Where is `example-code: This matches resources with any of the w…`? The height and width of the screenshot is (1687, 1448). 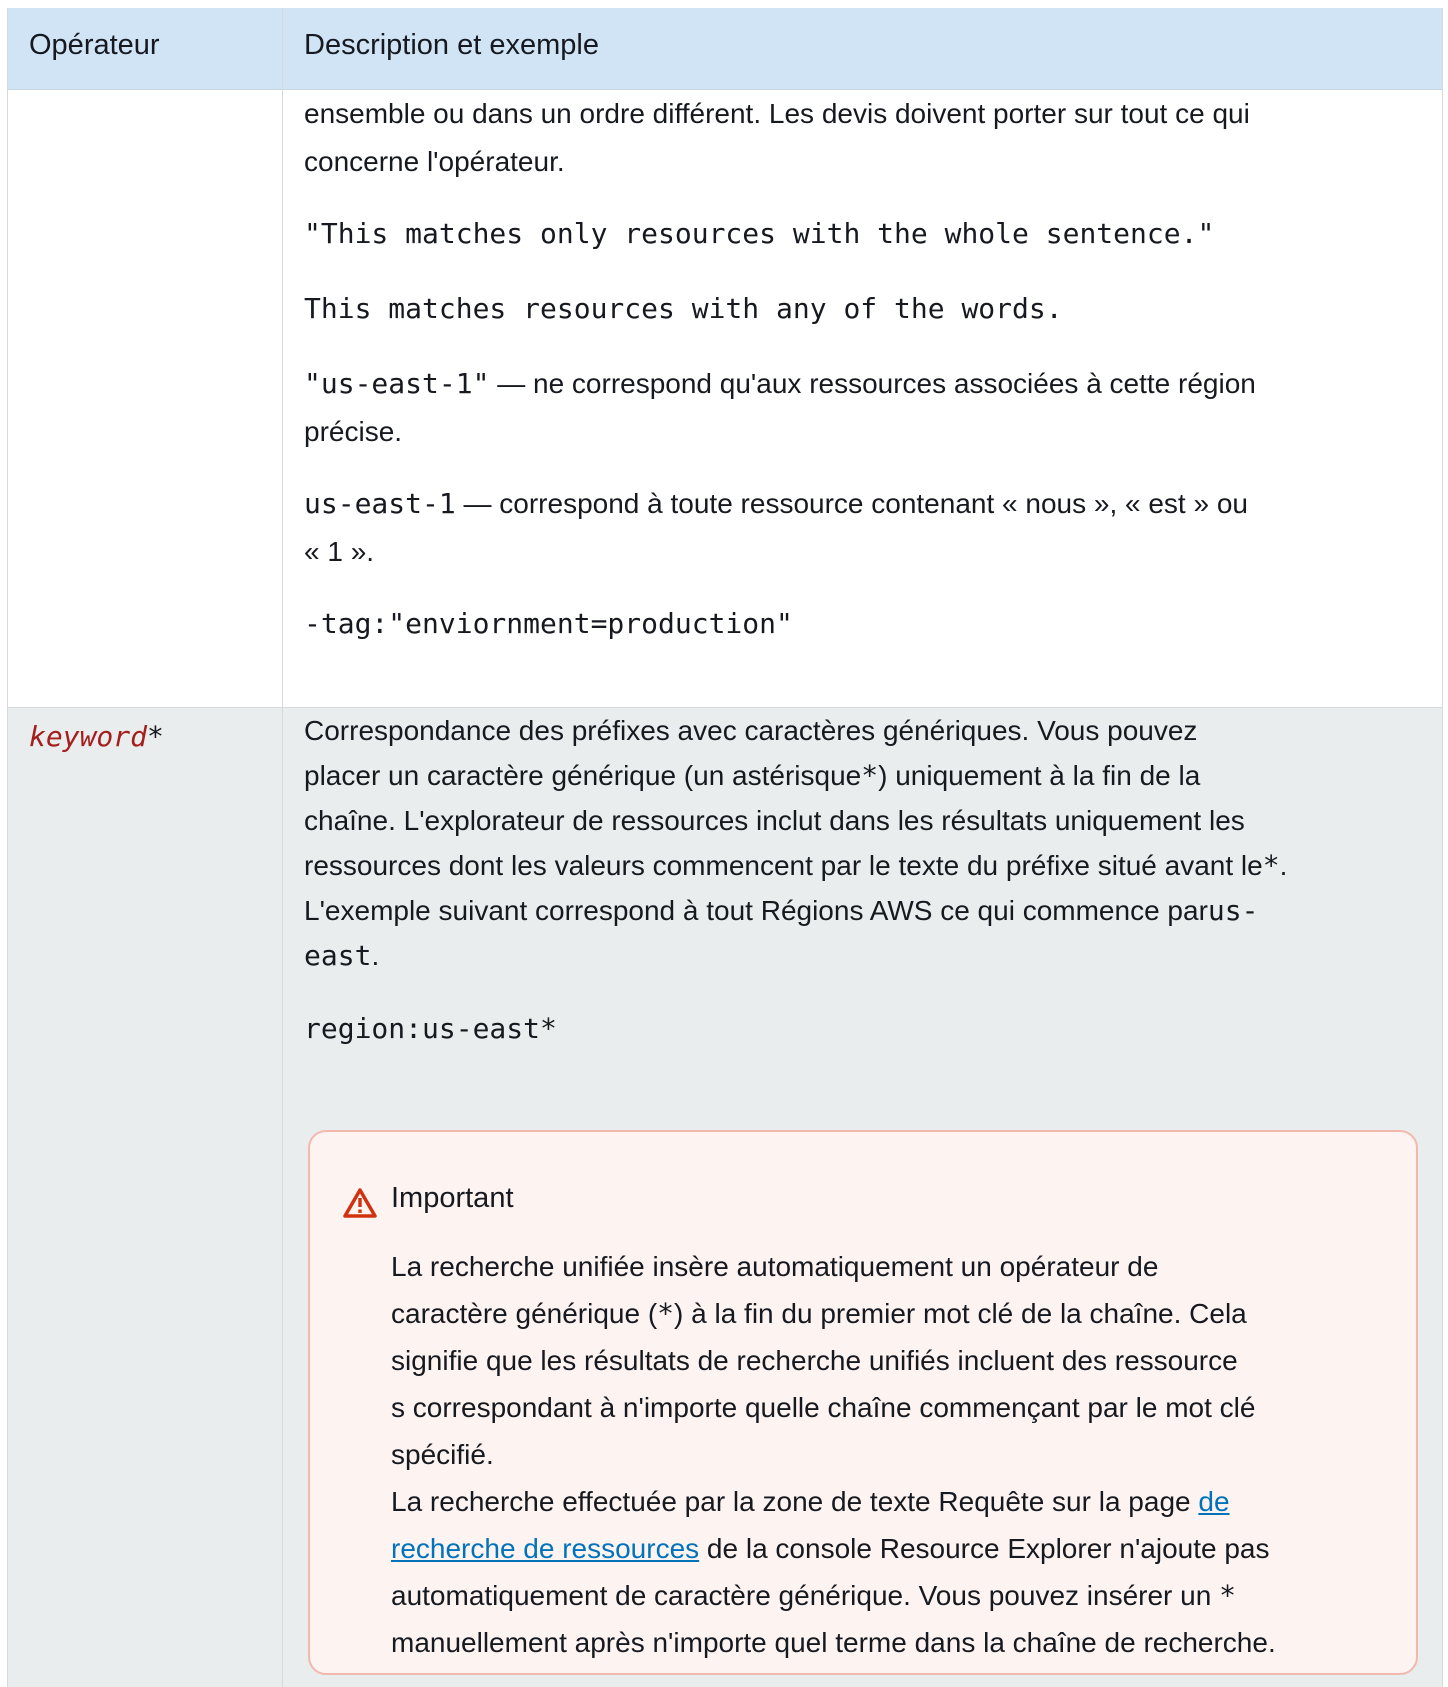
example-code: This matches resources with any of the w… is located at coordinates (683, 308).